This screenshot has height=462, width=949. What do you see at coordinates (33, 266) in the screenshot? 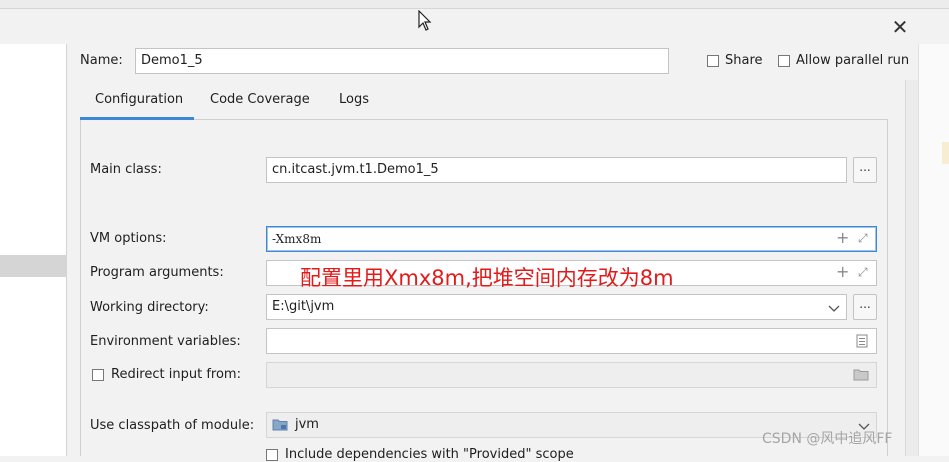
I see `selected-tree-item` at bounding box center [33, 266].